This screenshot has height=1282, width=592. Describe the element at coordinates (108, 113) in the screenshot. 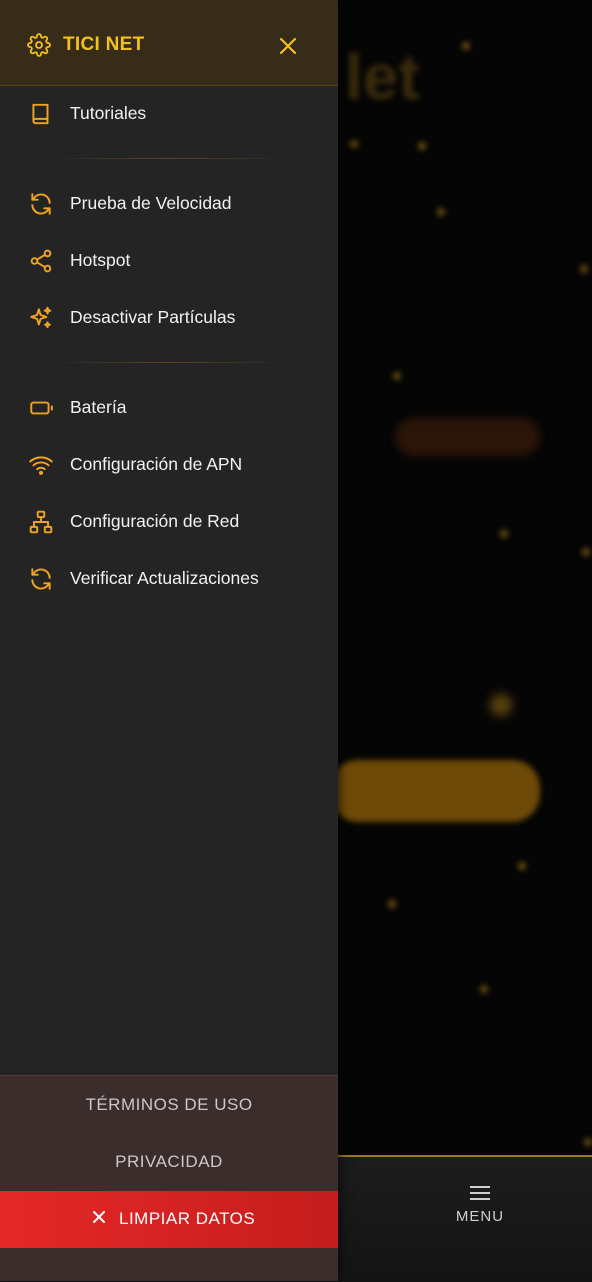

I see `menu-item-label: Tutoriales` at that location.